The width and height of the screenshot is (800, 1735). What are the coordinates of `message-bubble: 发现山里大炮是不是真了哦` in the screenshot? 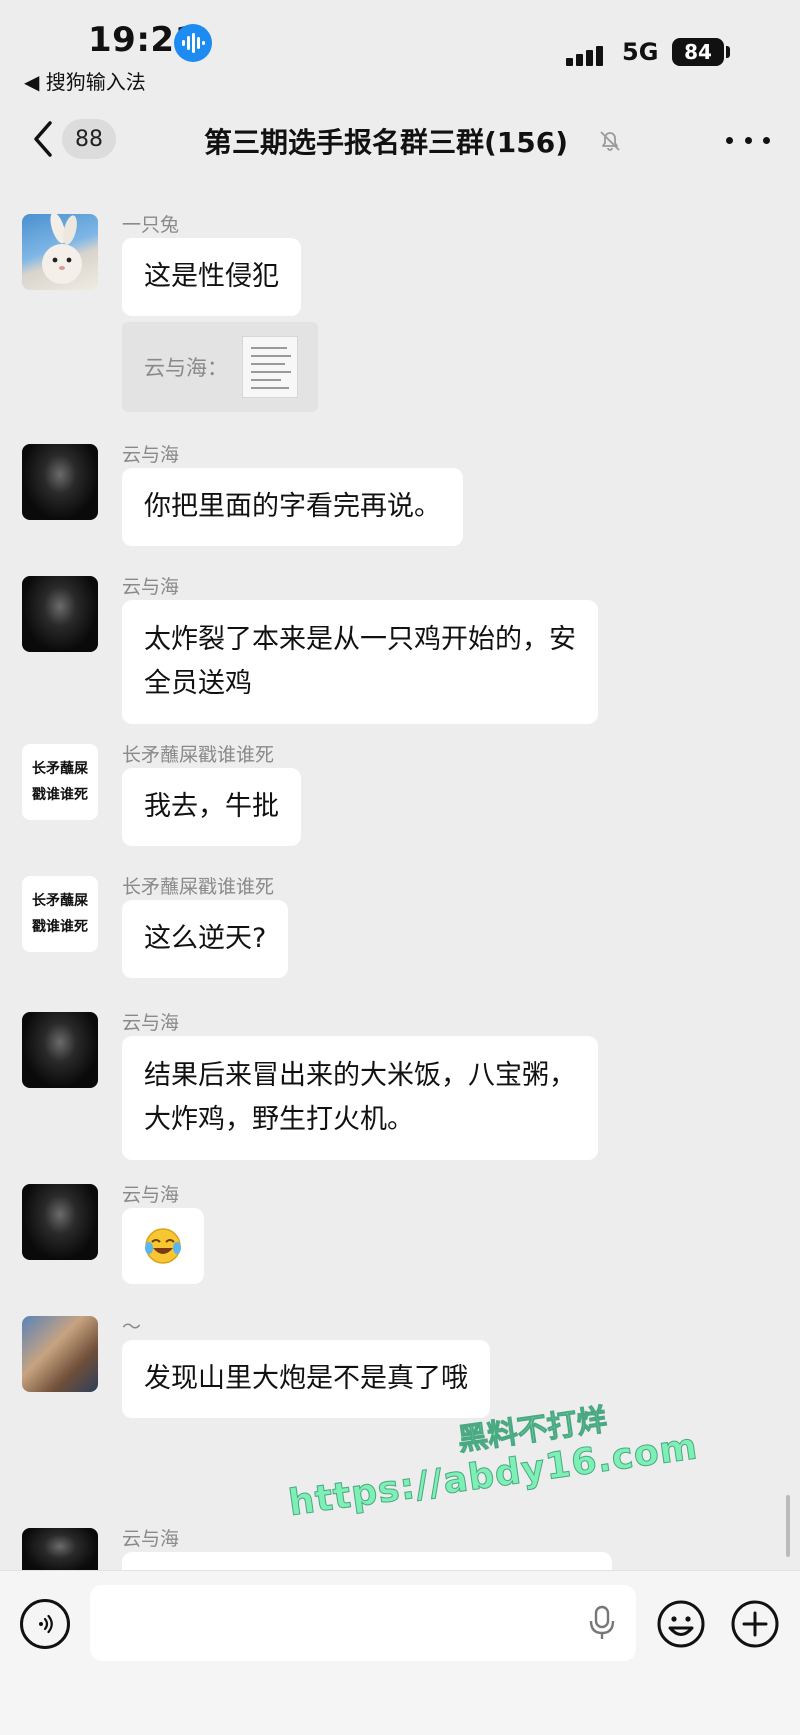 It's located at (306, 1379).